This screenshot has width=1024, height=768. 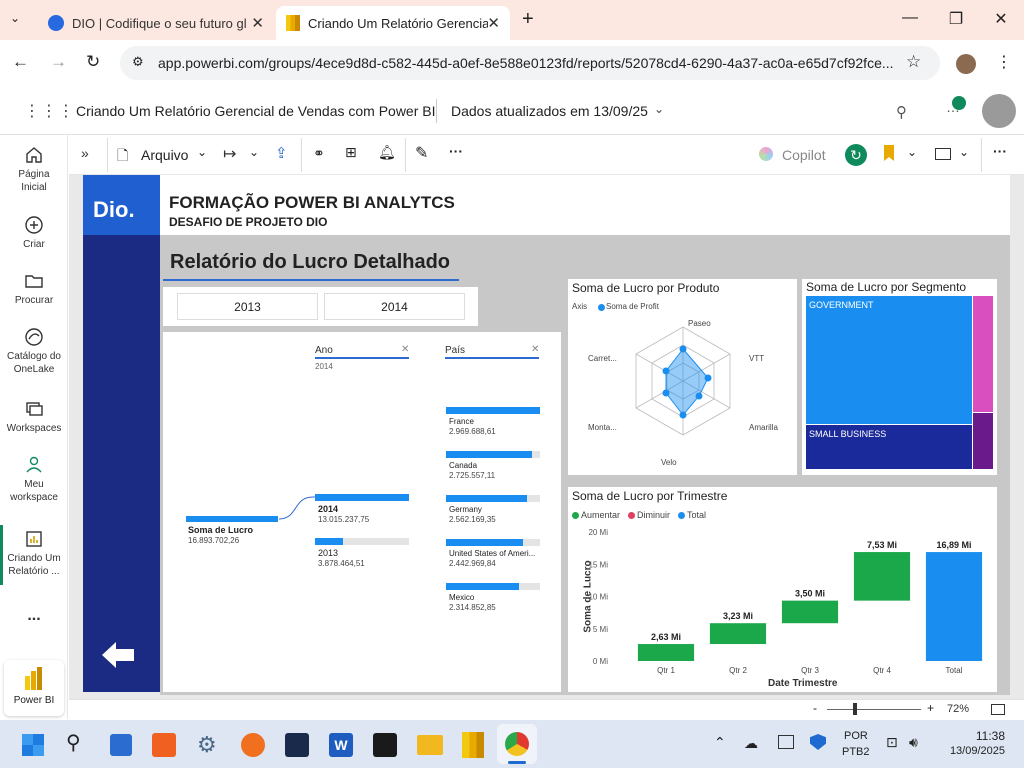 What do you see at coordinates (351, 152) in the screenshot?
I see `subscribe-icon: ⊞` at bounding box center [351, 152].